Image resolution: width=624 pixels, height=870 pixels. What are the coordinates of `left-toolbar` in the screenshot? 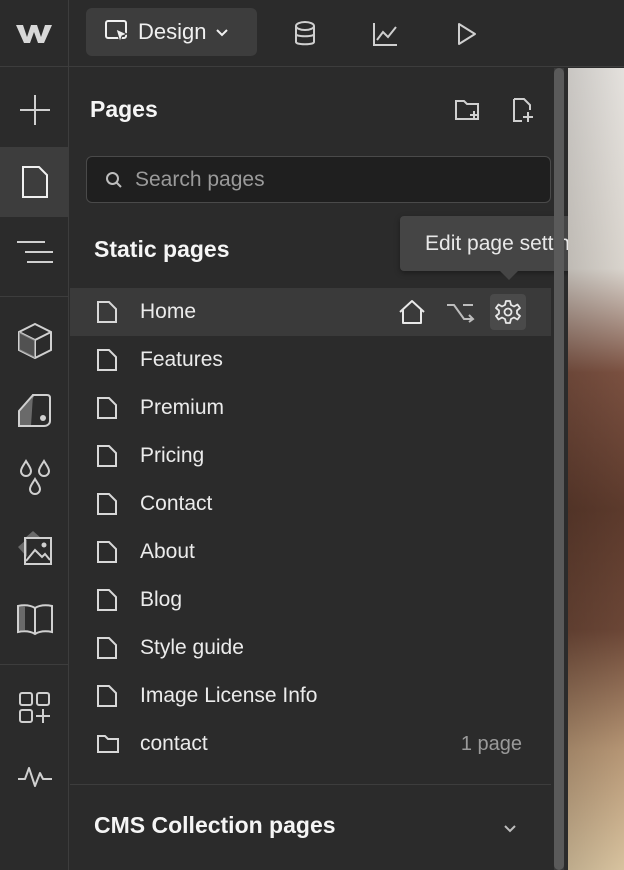 It's located at (34, 468).